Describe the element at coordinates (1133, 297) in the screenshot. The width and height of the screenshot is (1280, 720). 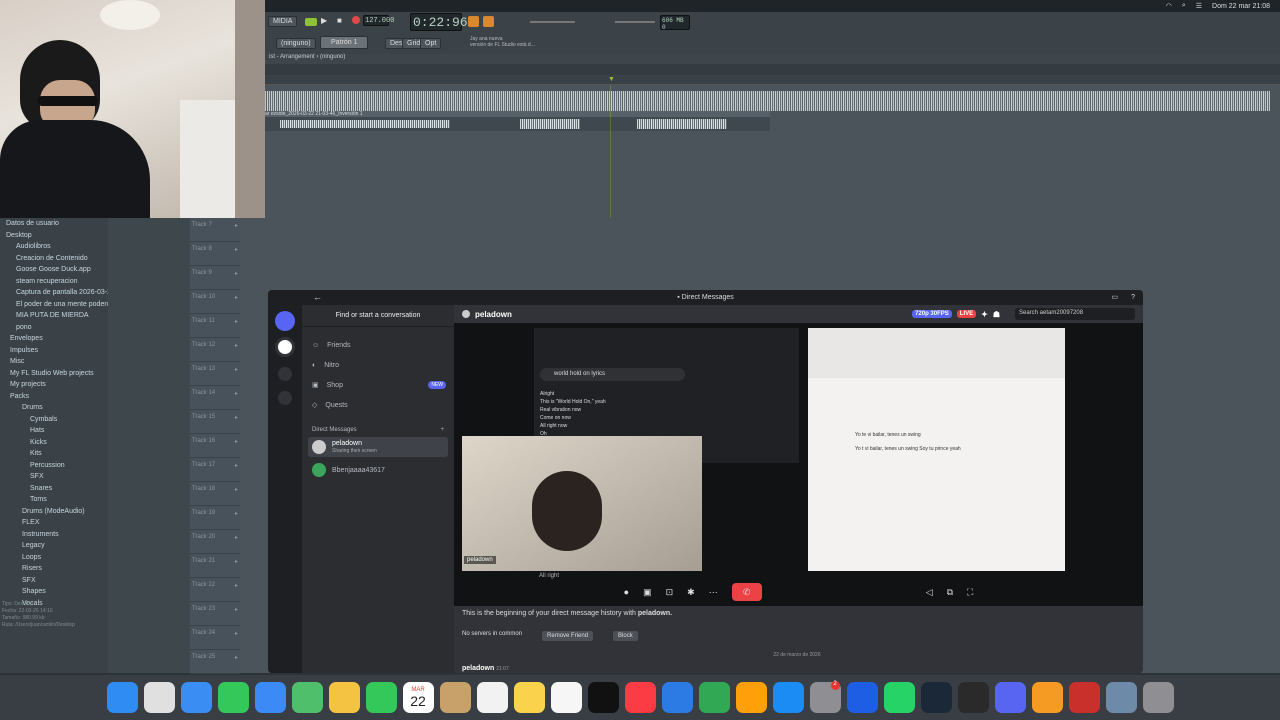
I see `help-icon: ?` at that location.